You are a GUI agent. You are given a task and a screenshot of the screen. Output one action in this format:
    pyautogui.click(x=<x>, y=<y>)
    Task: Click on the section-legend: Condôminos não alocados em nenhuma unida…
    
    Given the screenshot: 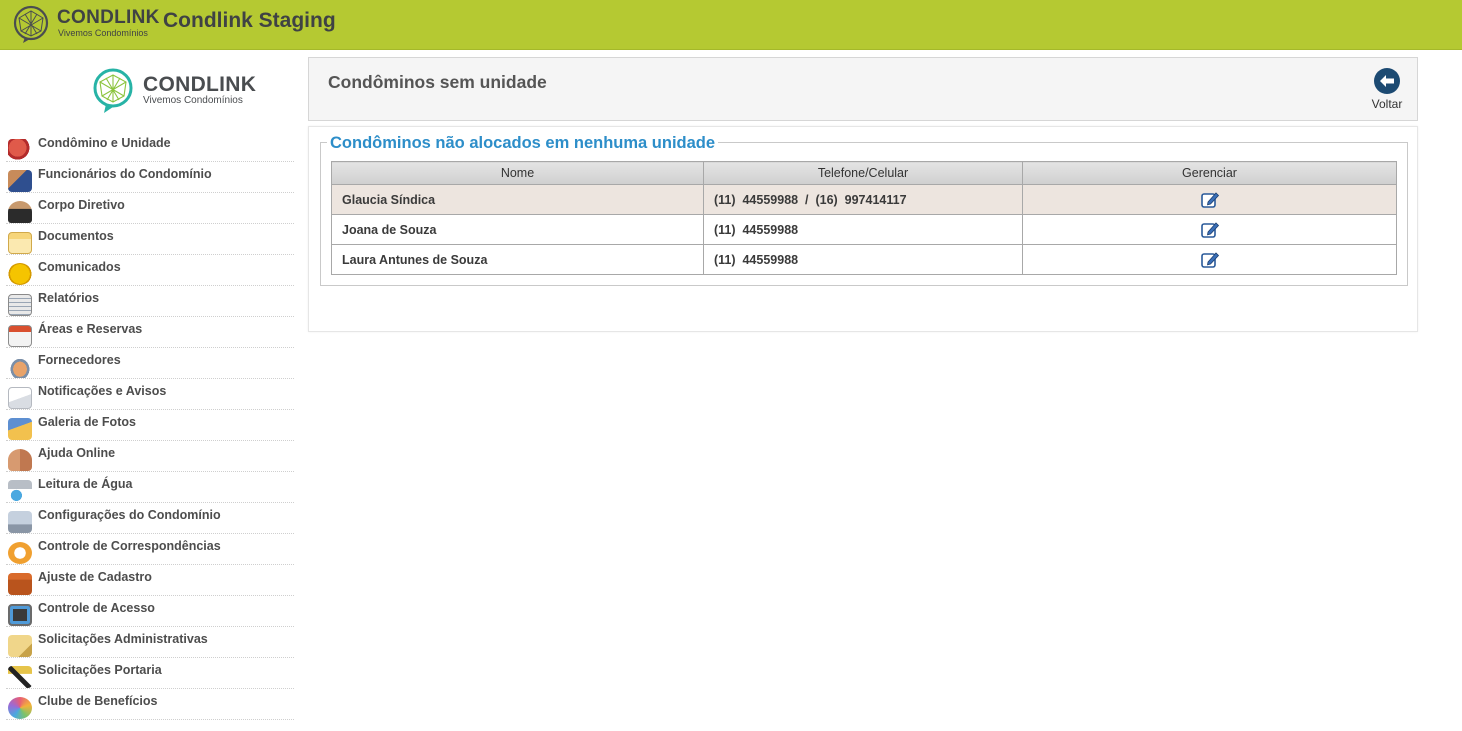 What is the action you would take?
    pyautogui.click(x=523, y=143)
    